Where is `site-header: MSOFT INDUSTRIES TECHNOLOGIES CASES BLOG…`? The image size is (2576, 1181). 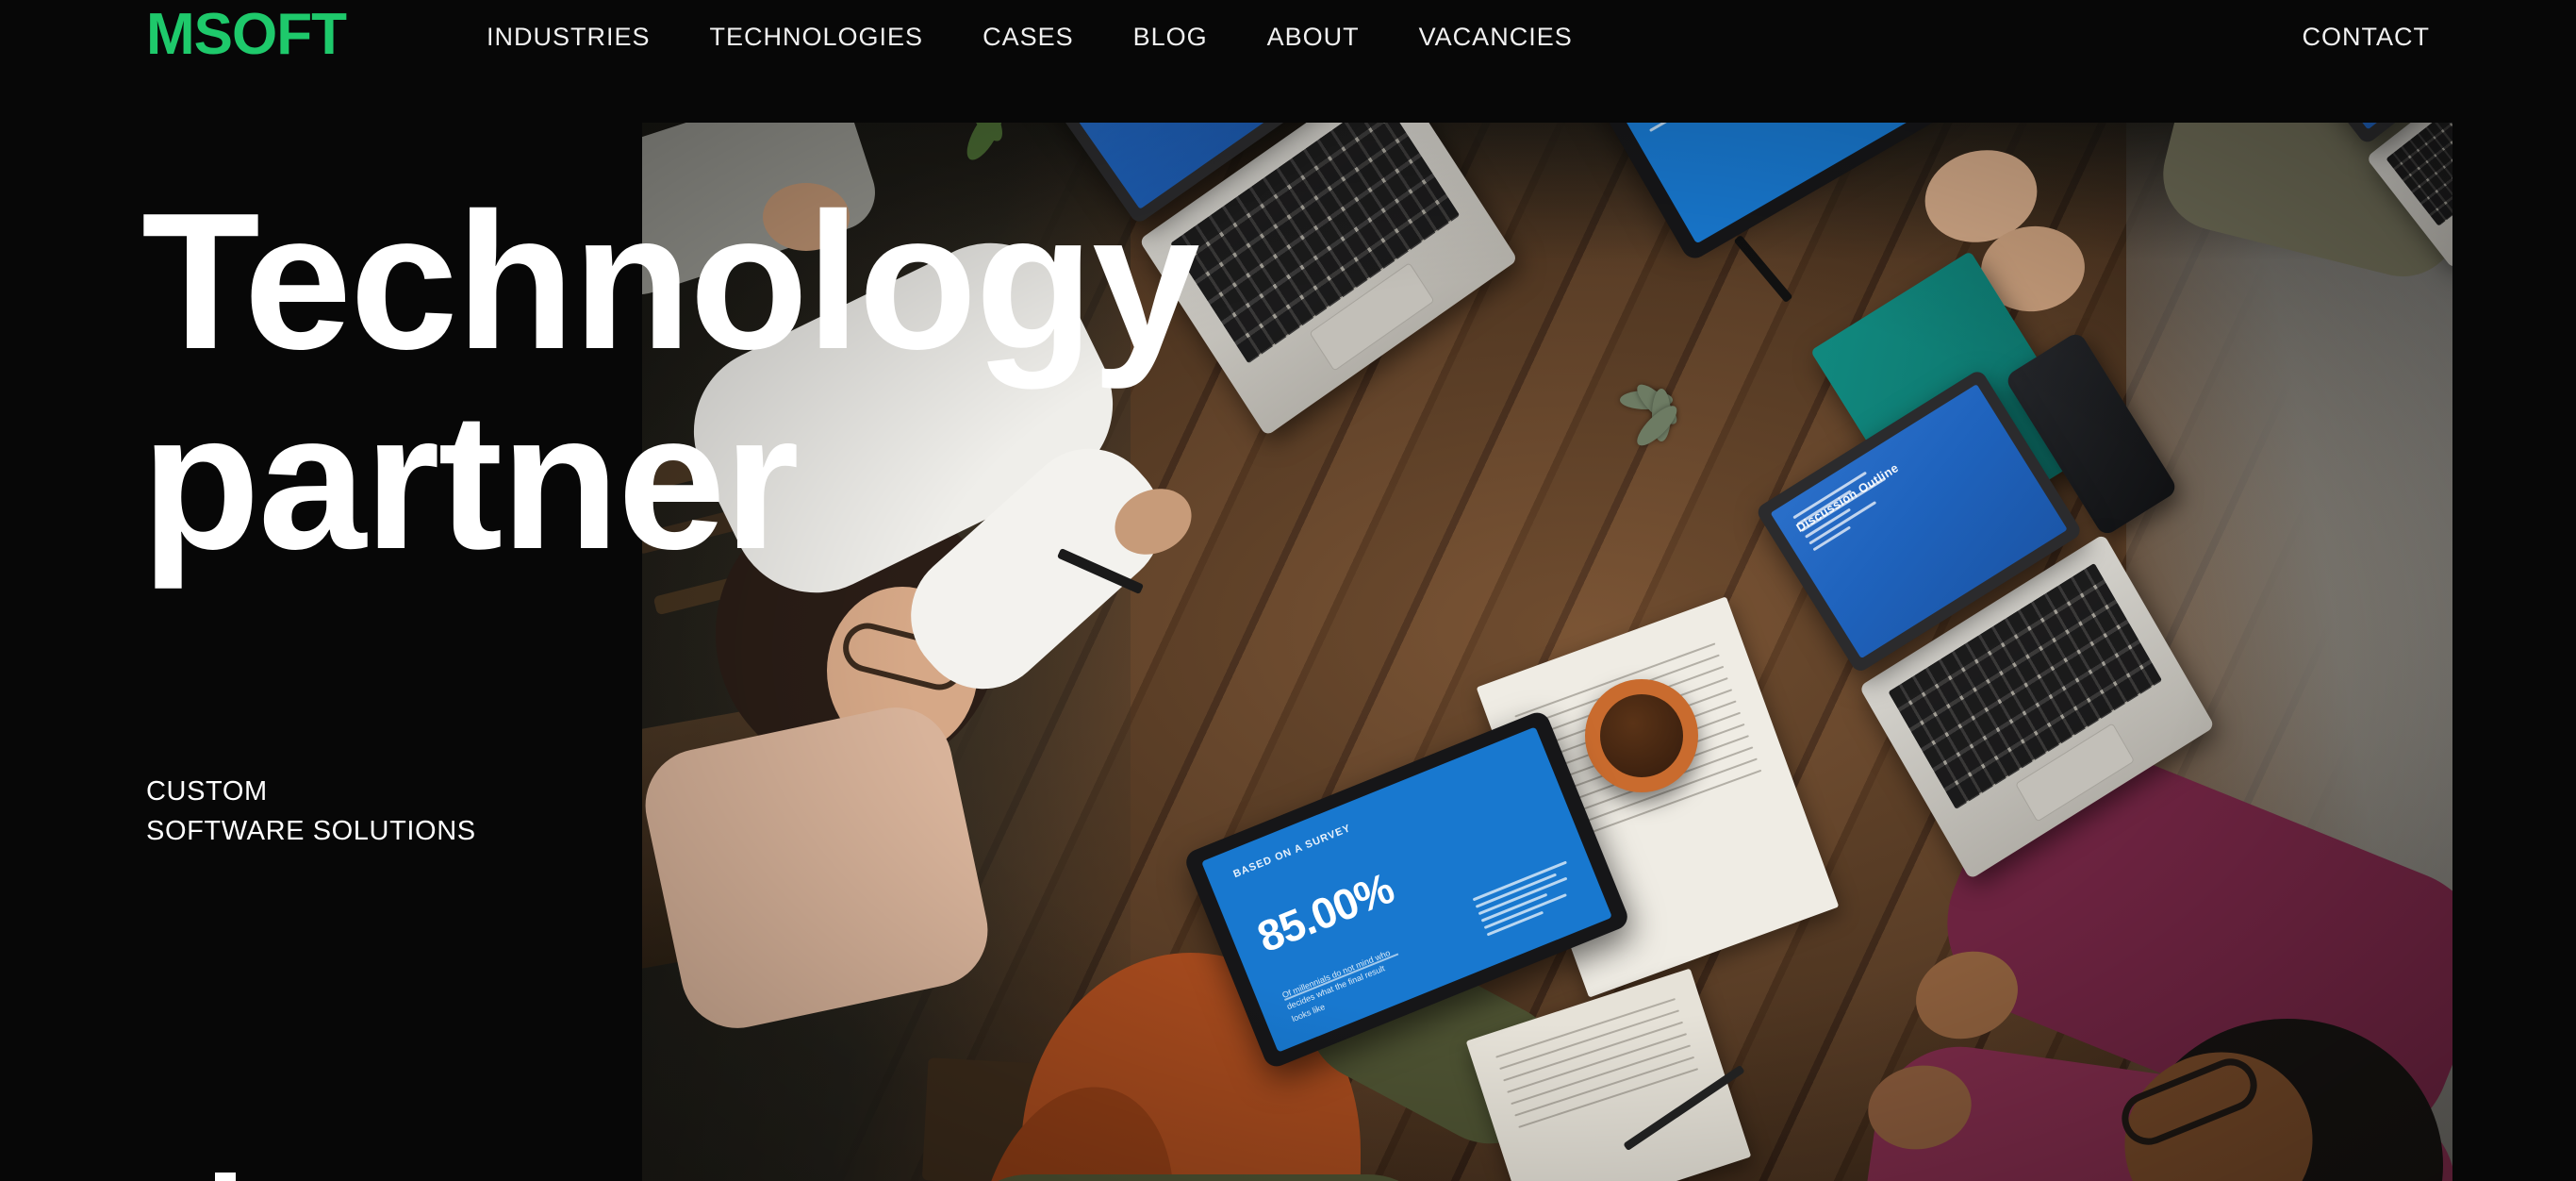
site-header: MSOFT INDUSTRIES TECHNOLOGIES CASES BLOG… is located at coordinates (1288, 43).